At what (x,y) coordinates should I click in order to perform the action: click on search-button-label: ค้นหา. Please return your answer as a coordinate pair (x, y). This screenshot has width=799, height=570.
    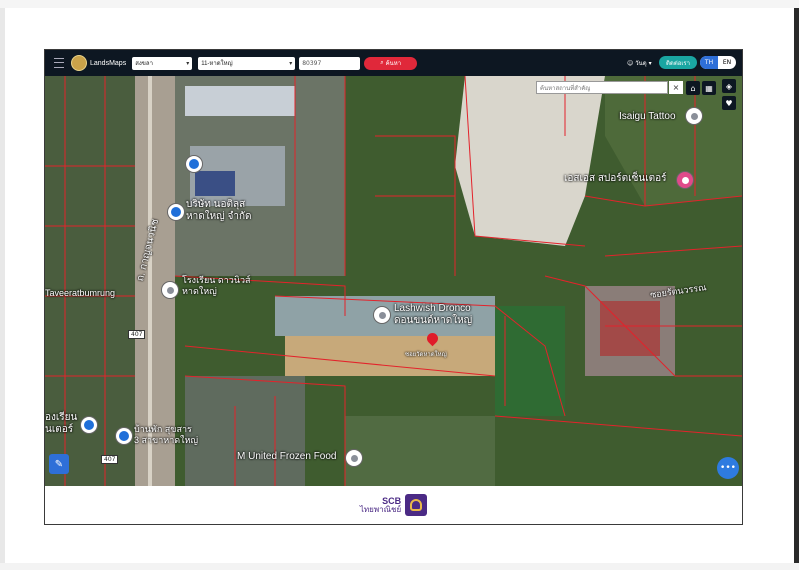
    Looking at the image, I should click on (393, 63).